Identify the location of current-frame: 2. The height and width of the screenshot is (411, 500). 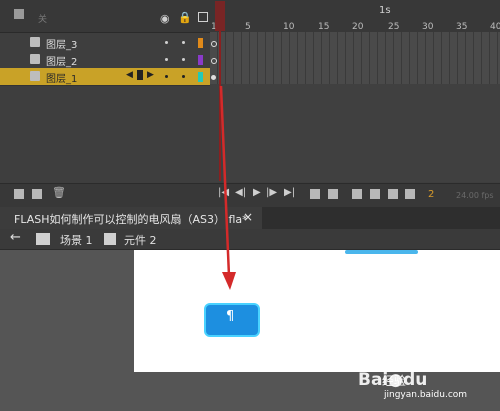
(431, 194).